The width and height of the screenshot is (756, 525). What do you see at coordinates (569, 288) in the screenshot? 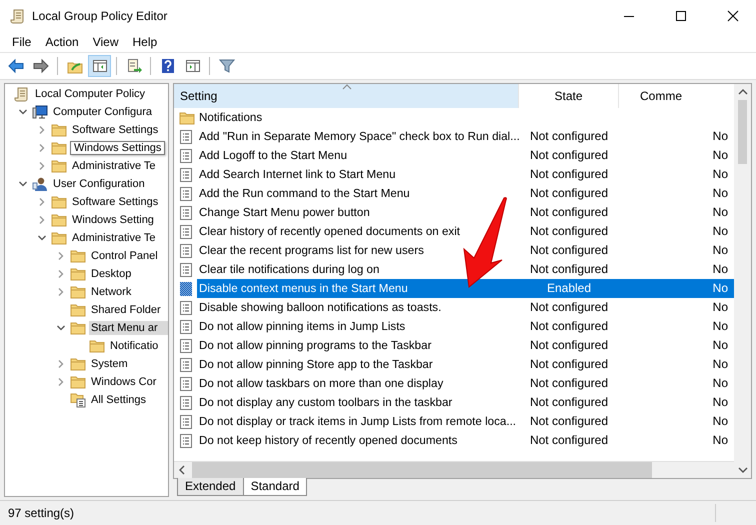
I see `state-cell: Enabled` at bounding box center [569, 288].